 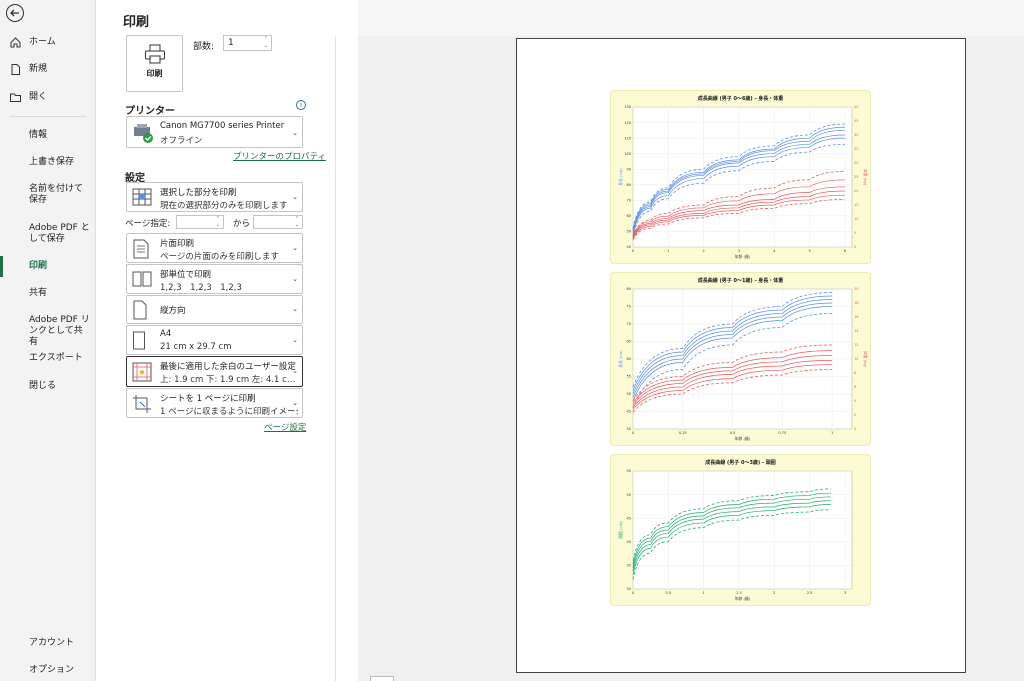 What do you see at coordinates (629, 342) in the screenshot?
I see `y-tick-label: 65` at bounding box center [629, 342].